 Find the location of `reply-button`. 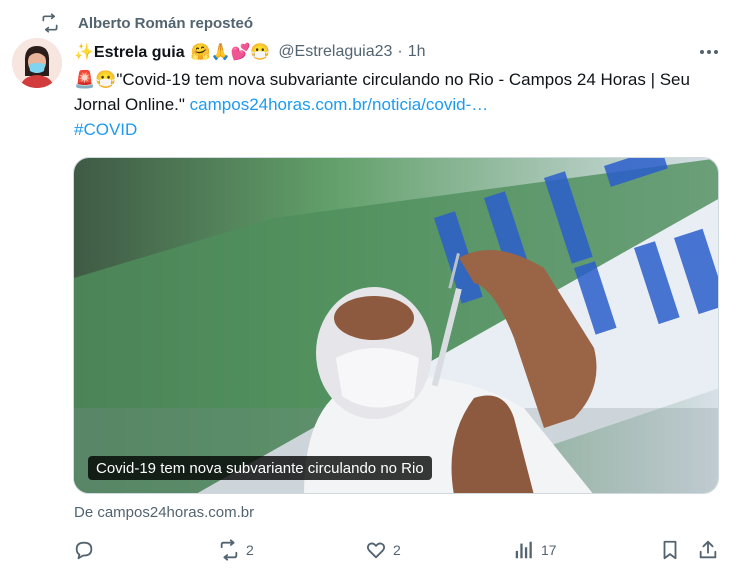

reply-button is located at coordinates (84, 550).